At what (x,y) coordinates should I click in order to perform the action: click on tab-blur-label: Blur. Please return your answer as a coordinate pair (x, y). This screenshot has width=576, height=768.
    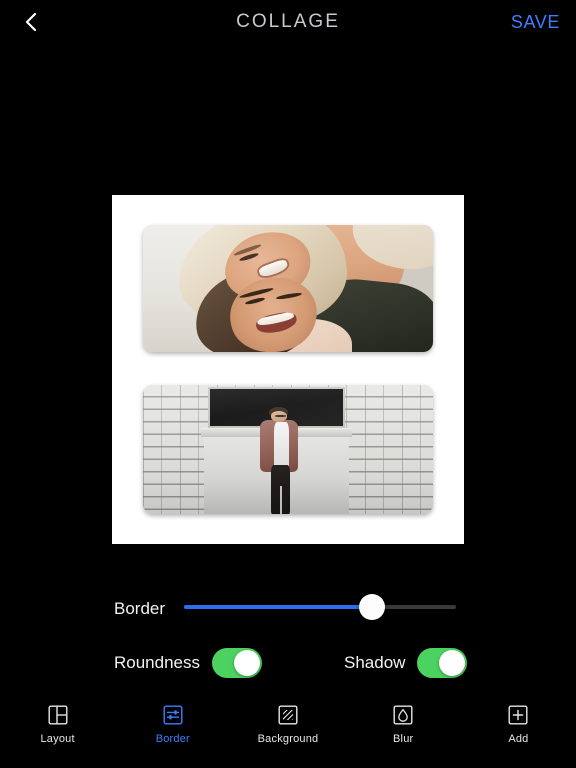
    Looking at the image, I should click on (403, 739).